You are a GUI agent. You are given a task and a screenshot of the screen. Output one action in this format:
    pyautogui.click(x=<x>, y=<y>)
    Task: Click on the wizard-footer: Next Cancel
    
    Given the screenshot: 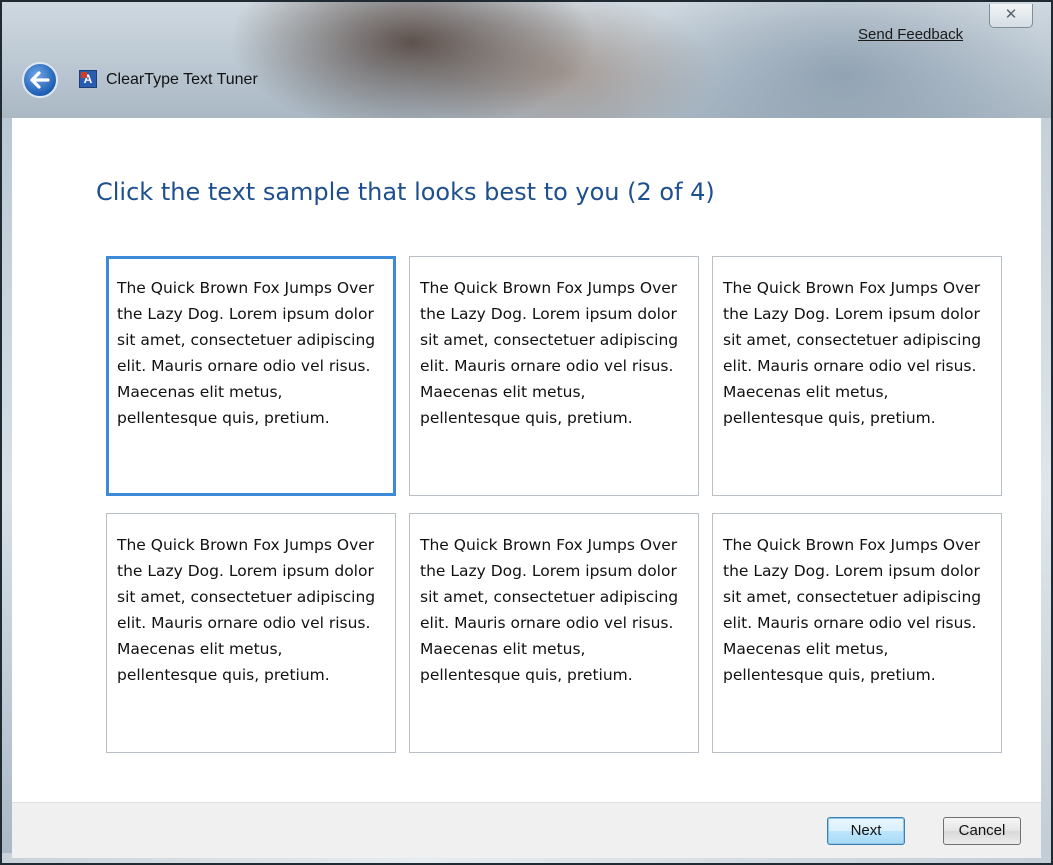 What is the action you would take?
    pyautogui.click(x=526, y=830)
    